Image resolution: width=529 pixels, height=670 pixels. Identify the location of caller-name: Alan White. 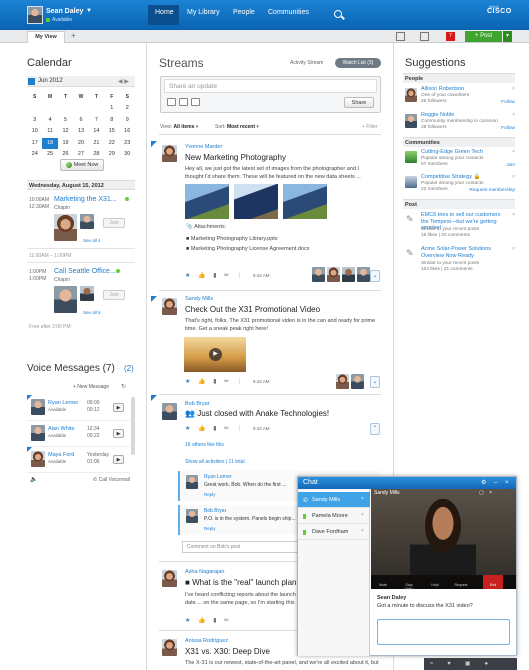
(61, 429).